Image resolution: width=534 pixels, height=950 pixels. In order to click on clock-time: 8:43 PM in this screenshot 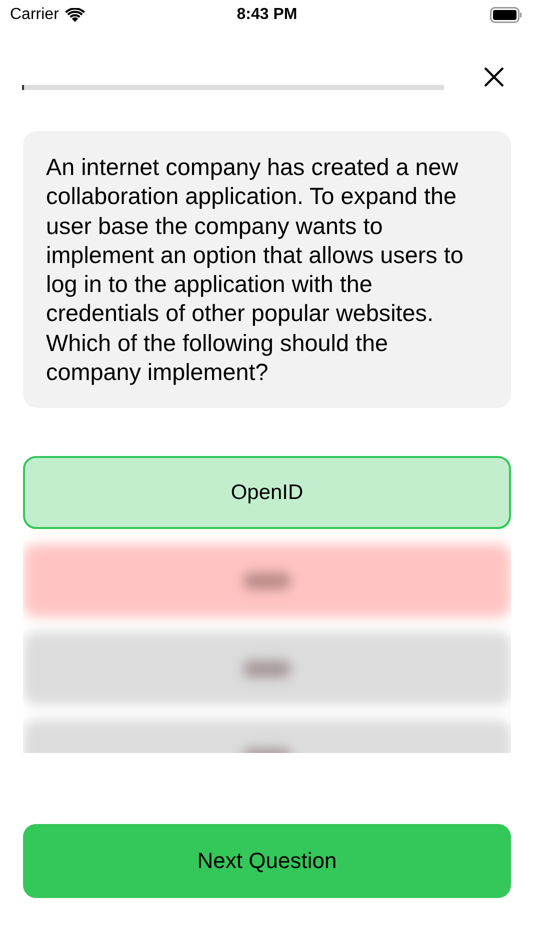, I will do `click(267, 15)`.